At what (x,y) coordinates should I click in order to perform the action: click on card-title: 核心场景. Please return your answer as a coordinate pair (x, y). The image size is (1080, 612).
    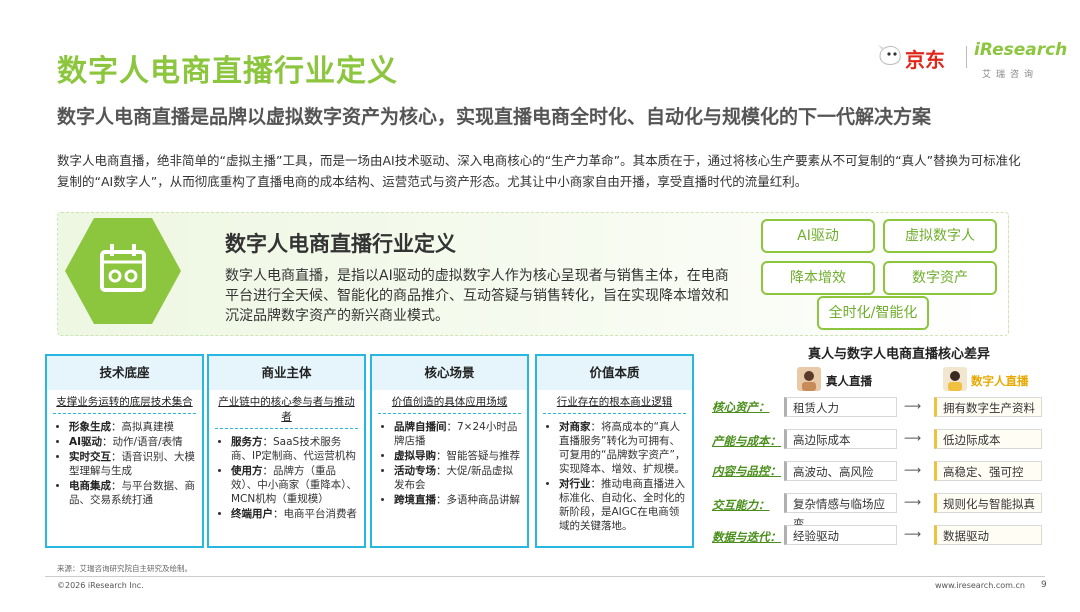
    Looking at the image, I should click on (449, 373).